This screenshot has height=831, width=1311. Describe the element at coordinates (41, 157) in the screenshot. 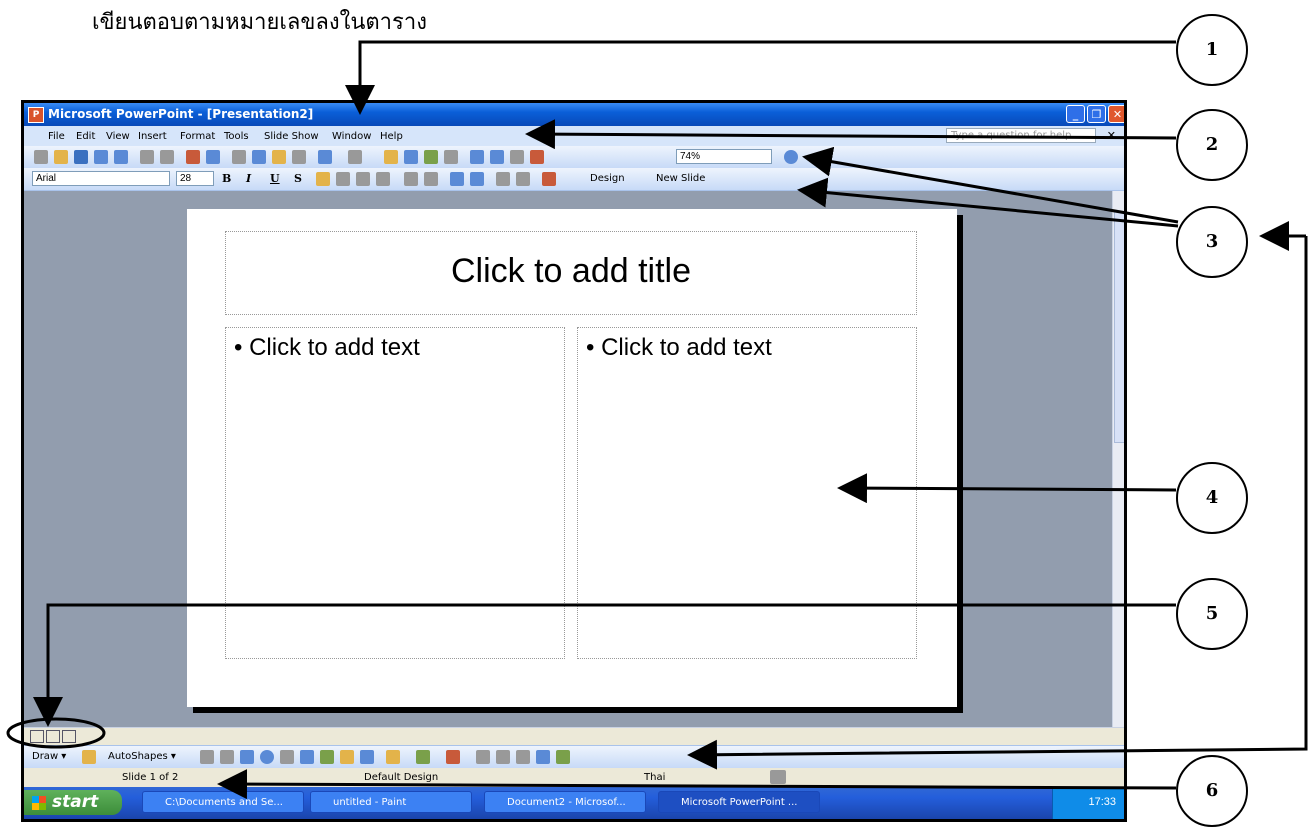

I see `new-icon` at that location.